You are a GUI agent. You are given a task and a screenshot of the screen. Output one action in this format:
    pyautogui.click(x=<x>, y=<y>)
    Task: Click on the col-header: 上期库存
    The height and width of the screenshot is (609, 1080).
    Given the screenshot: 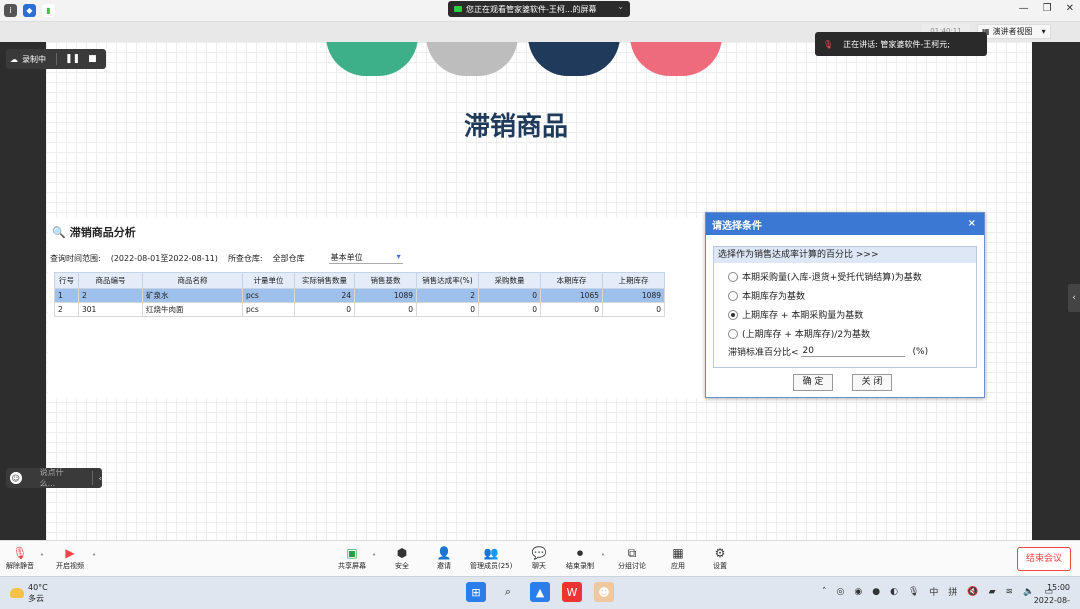 What is the action you would take?
    pyautogui.click(x=633, y=280)
    